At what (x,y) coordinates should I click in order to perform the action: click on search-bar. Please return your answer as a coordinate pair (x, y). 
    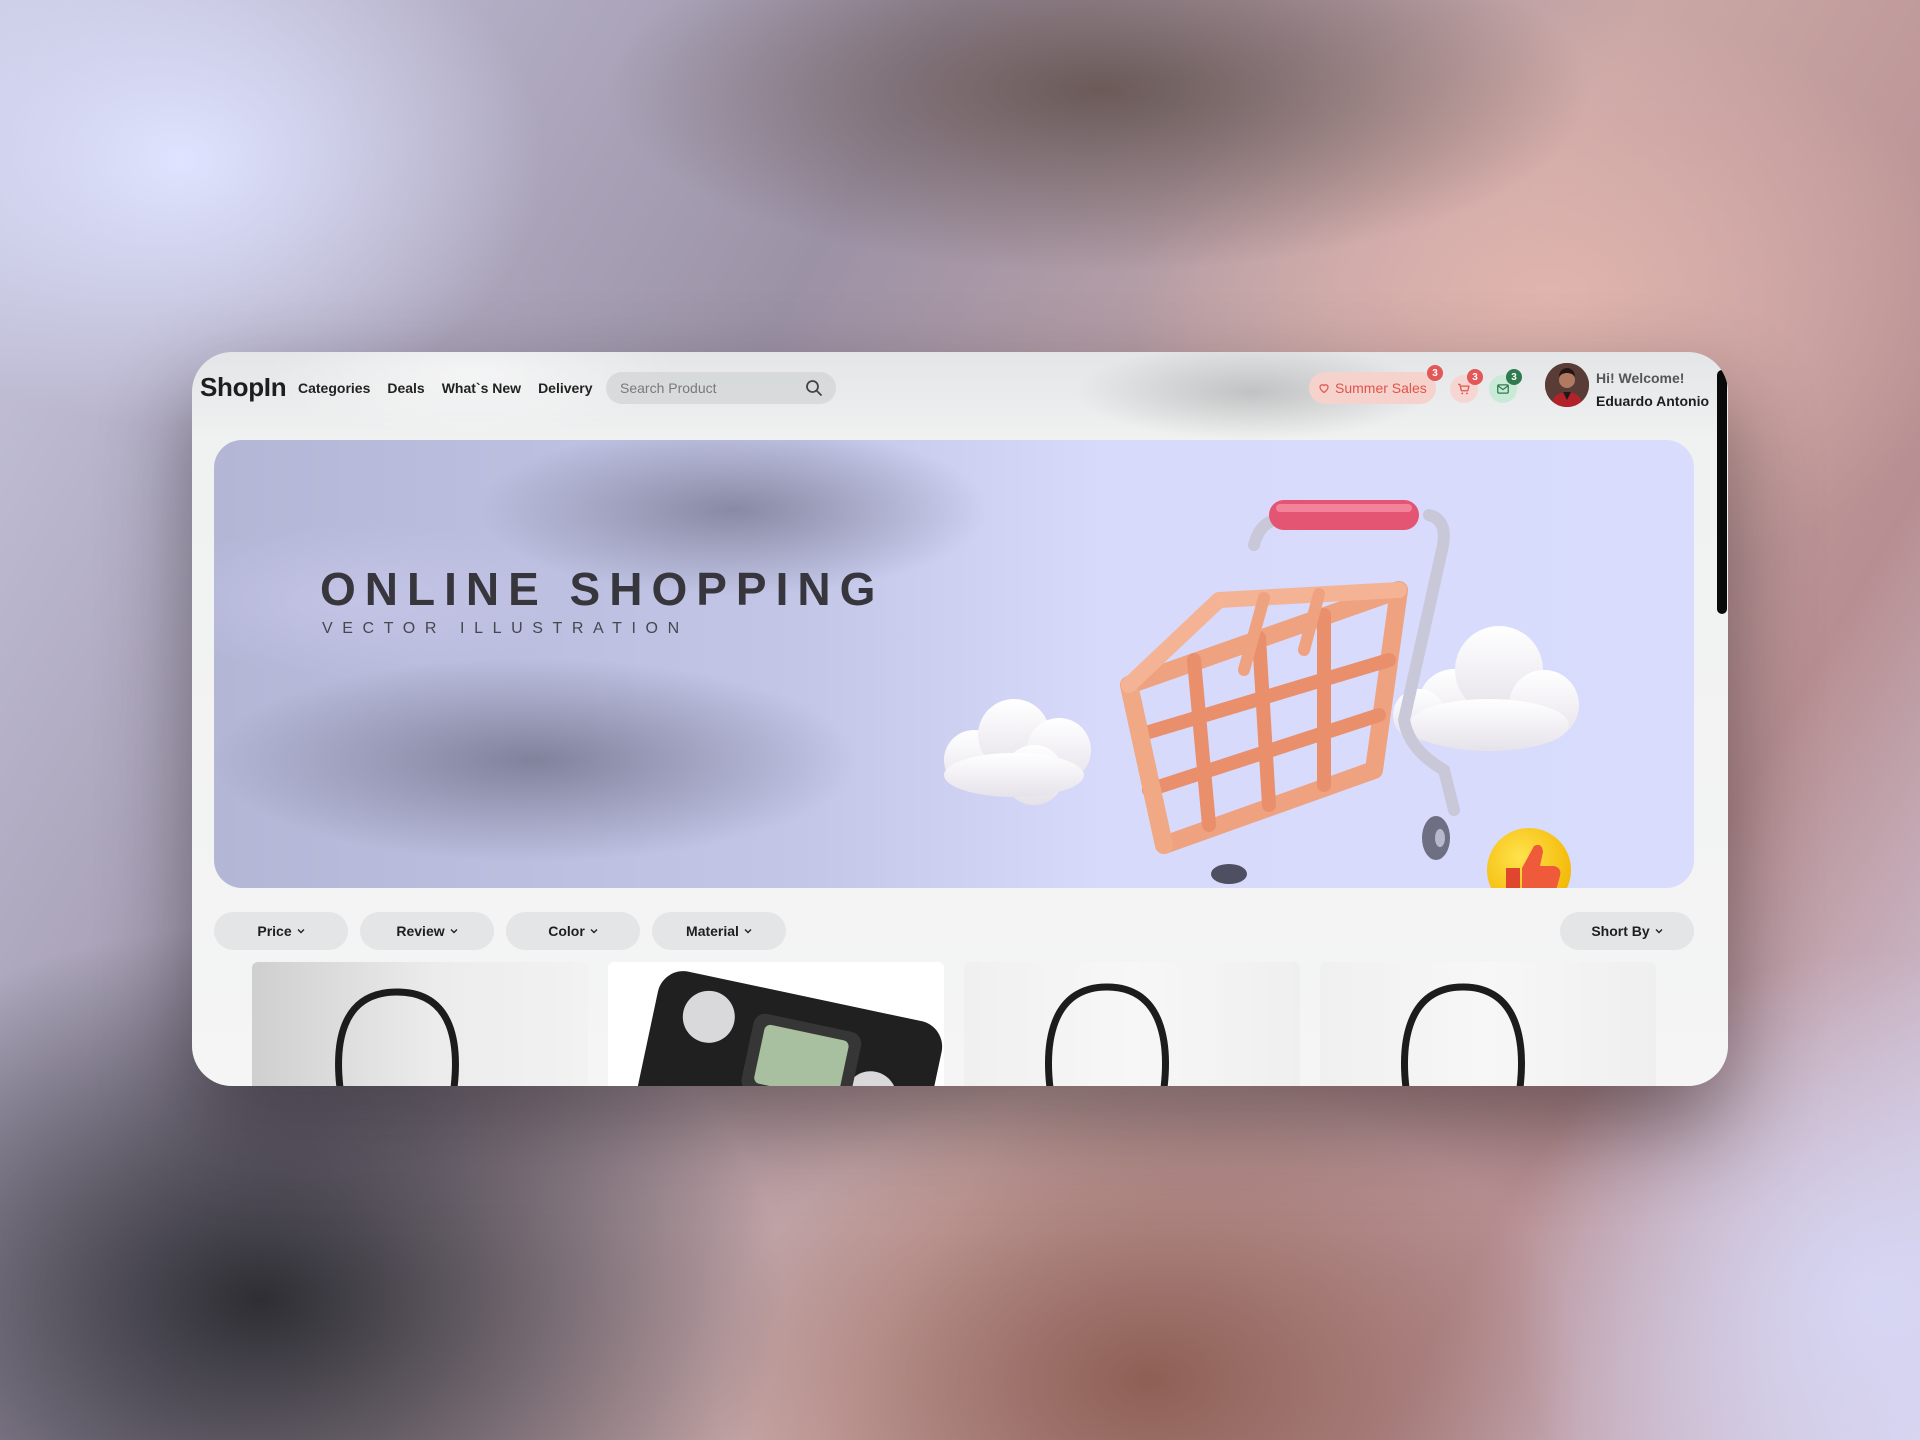
    Looking at the image, I should click on (721, 388).